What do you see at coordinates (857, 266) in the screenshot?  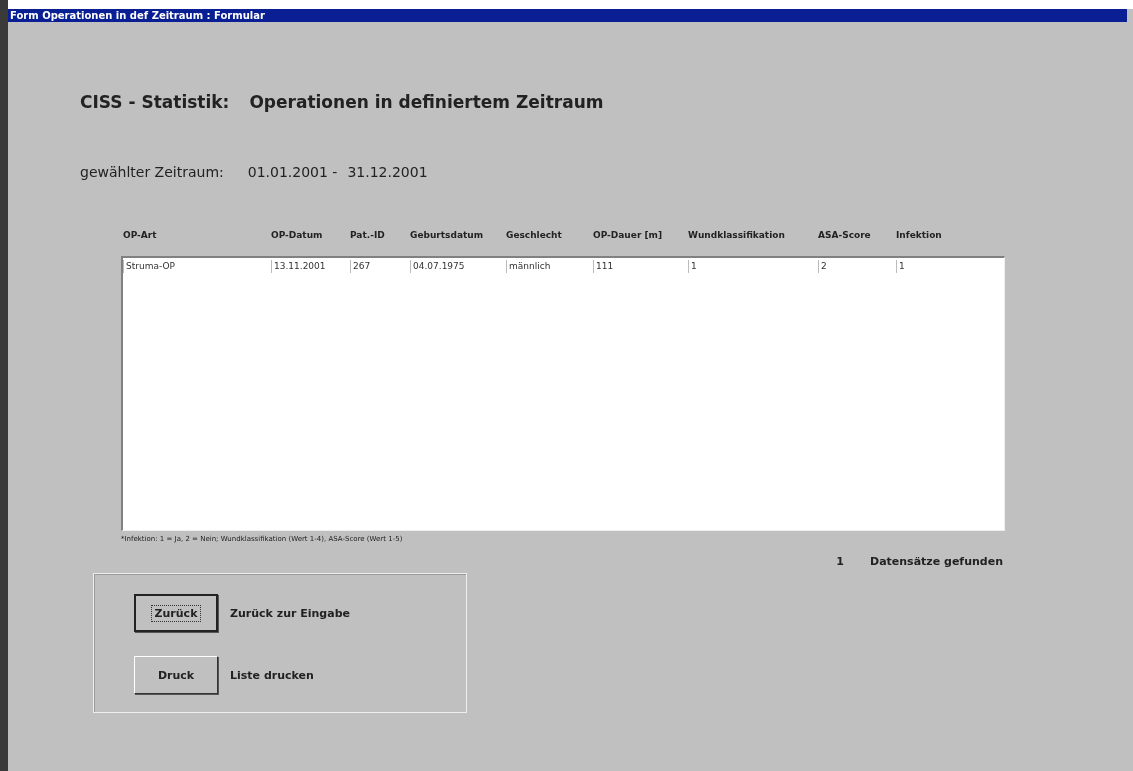 I see `table-cell: 2` at bounding box center [857, 266].